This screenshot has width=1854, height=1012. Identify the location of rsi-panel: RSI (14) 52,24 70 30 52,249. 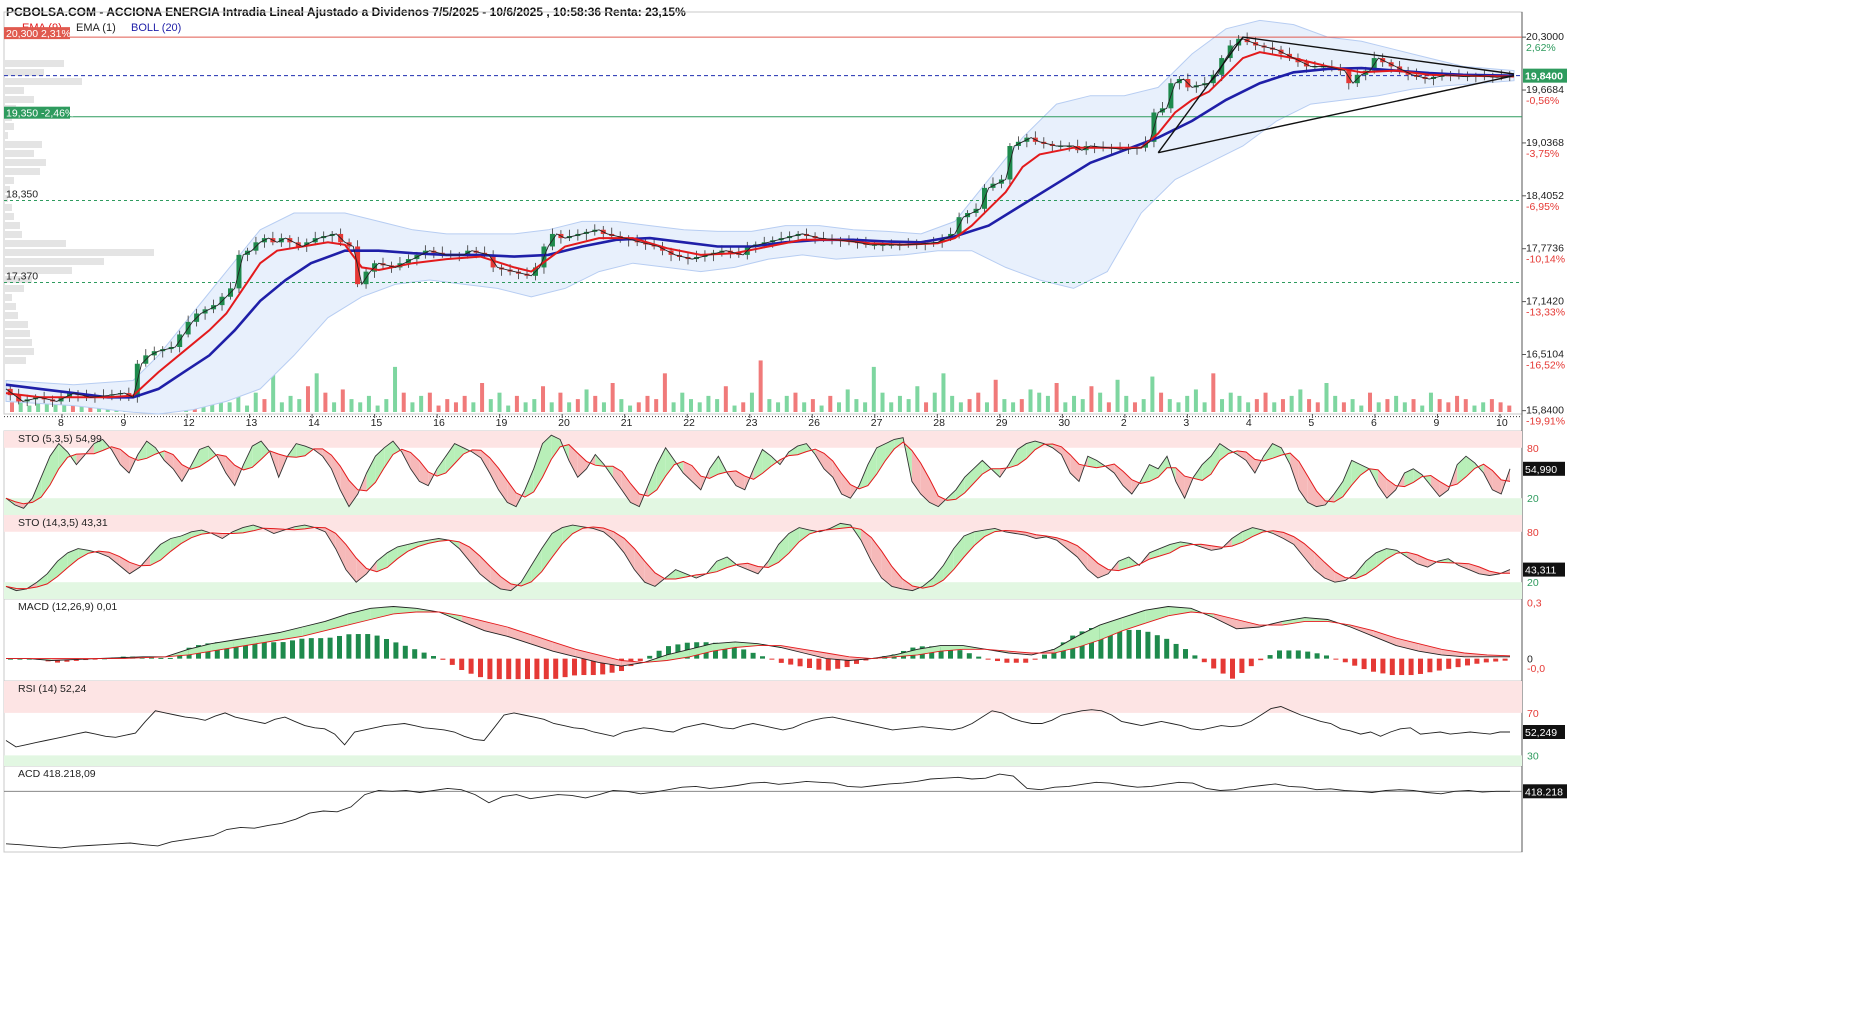
(784, 723).